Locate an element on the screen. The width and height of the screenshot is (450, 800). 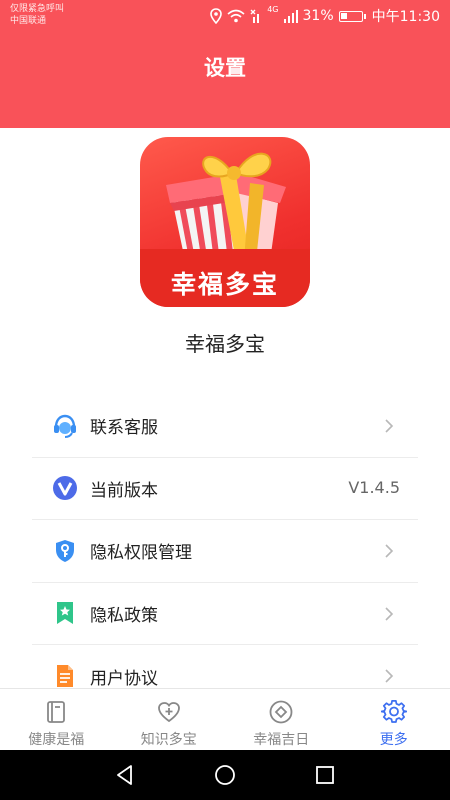
page-title: 设置 is located at coordinates (225, 68).